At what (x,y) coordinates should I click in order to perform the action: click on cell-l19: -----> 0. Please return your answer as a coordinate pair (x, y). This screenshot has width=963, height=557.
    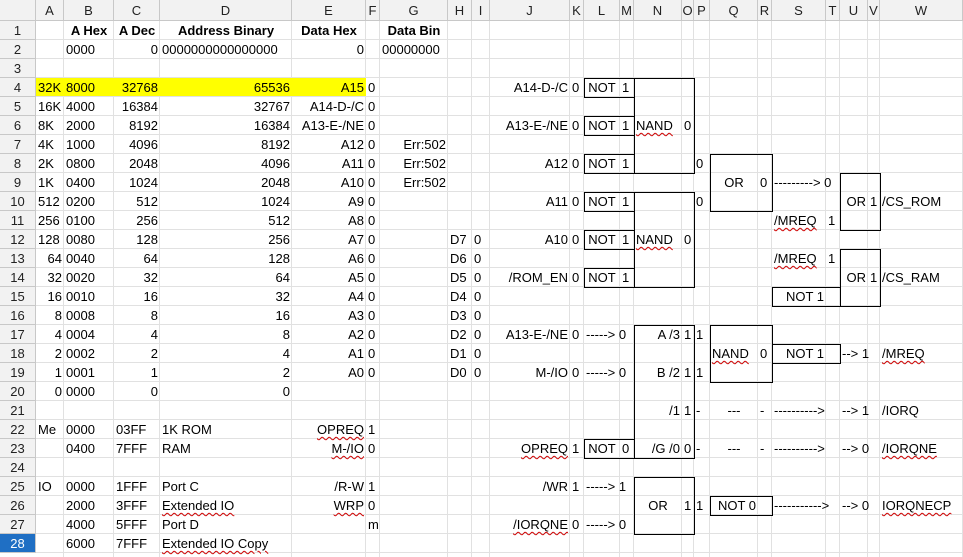
    Looking at the image, I should click on (605, 372).